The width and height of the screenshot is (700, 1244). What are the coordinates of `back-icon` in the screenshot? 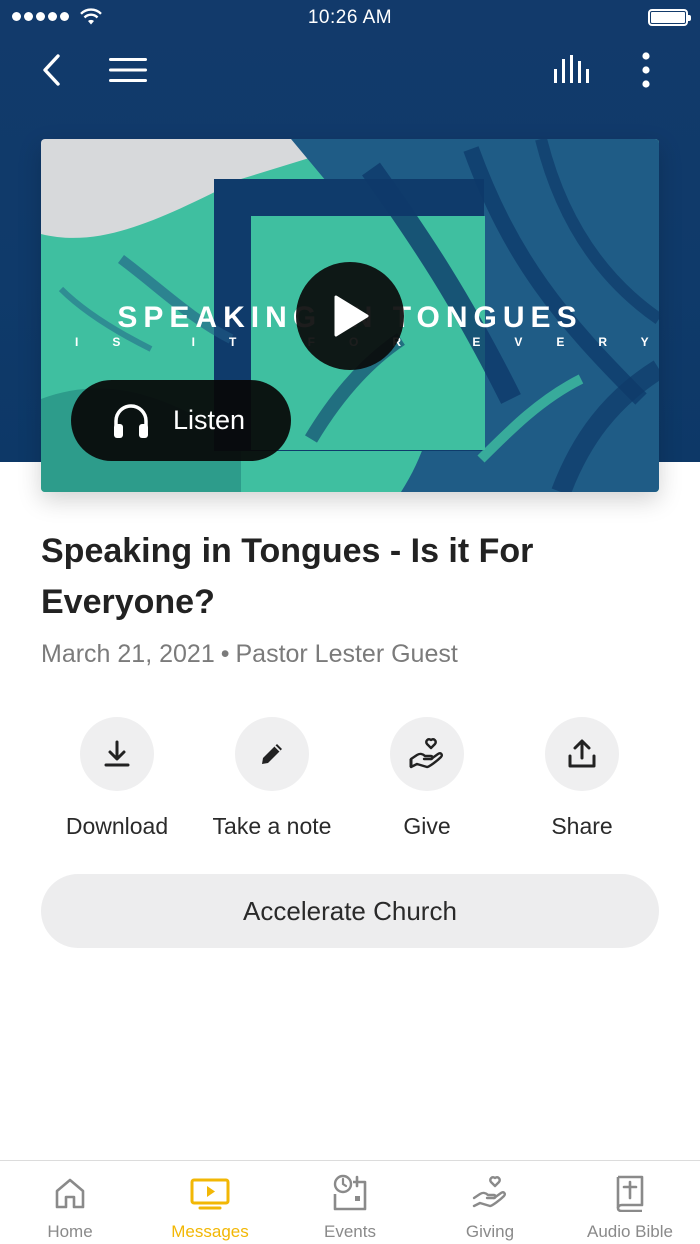 It's located at (51, 70).